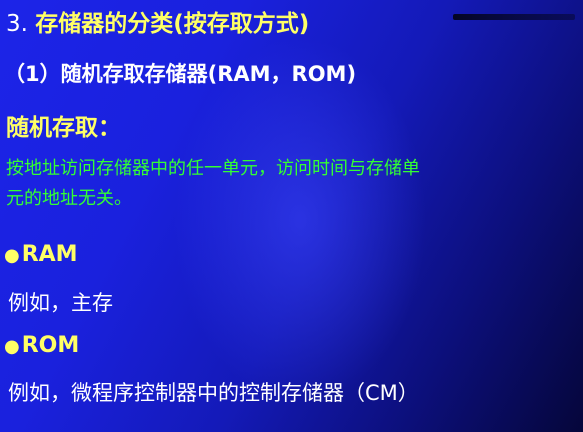 The image size is (583, 432). What do you see at coordinates (63, 128) in the screenshot?
I see `definition-heading: 随机存取：` at bounding box center [63, 128].